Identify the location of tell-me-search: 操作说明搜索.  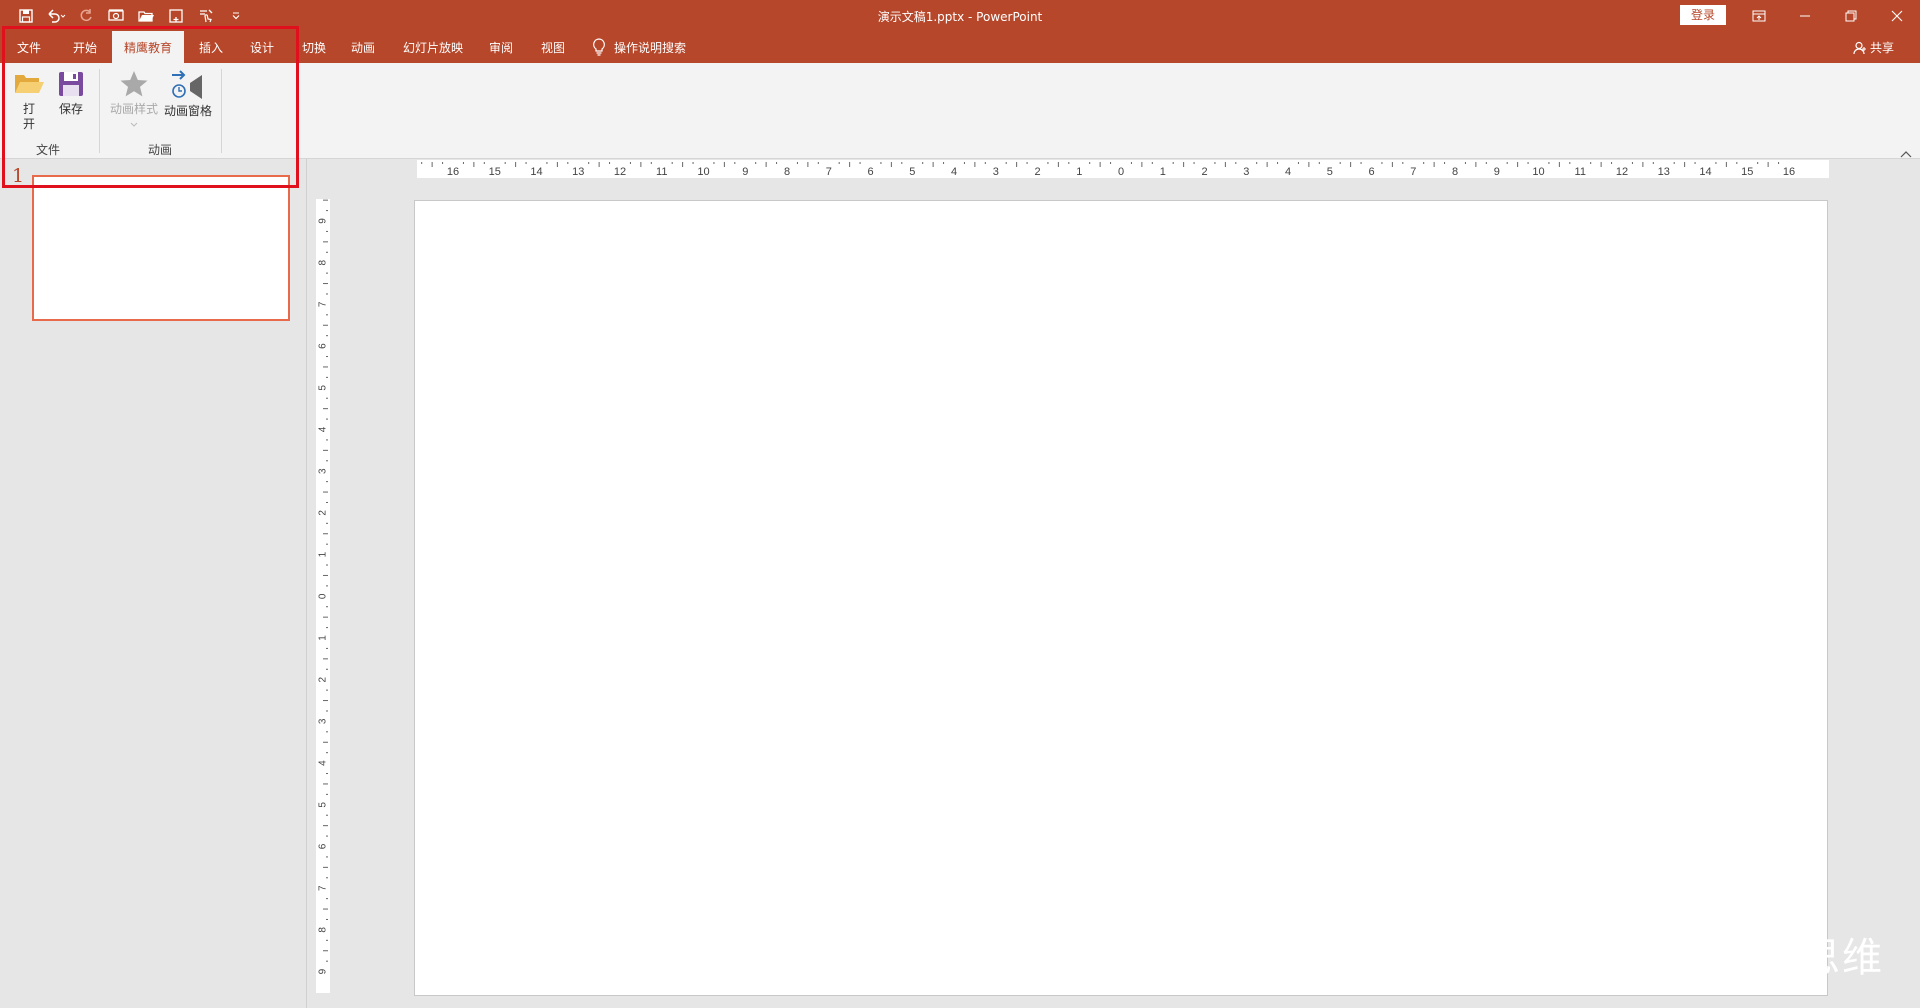
(639, 47).